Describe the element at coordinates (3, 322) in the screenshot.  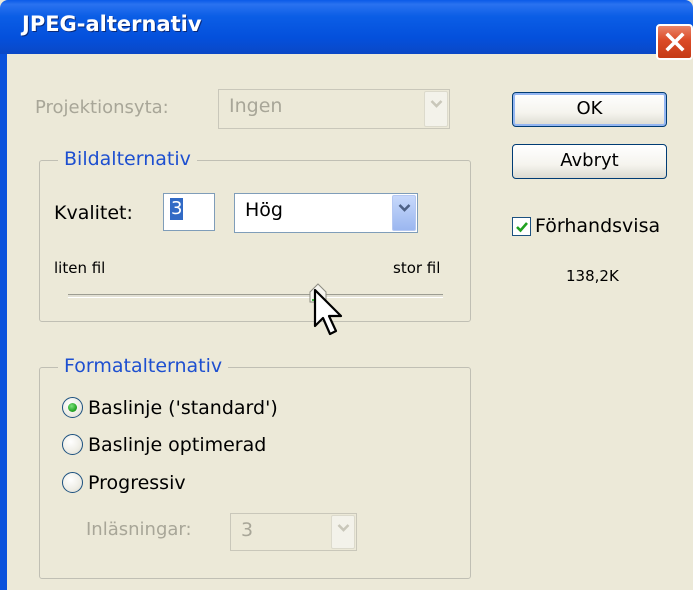
I see `window-frame-left` at that location.